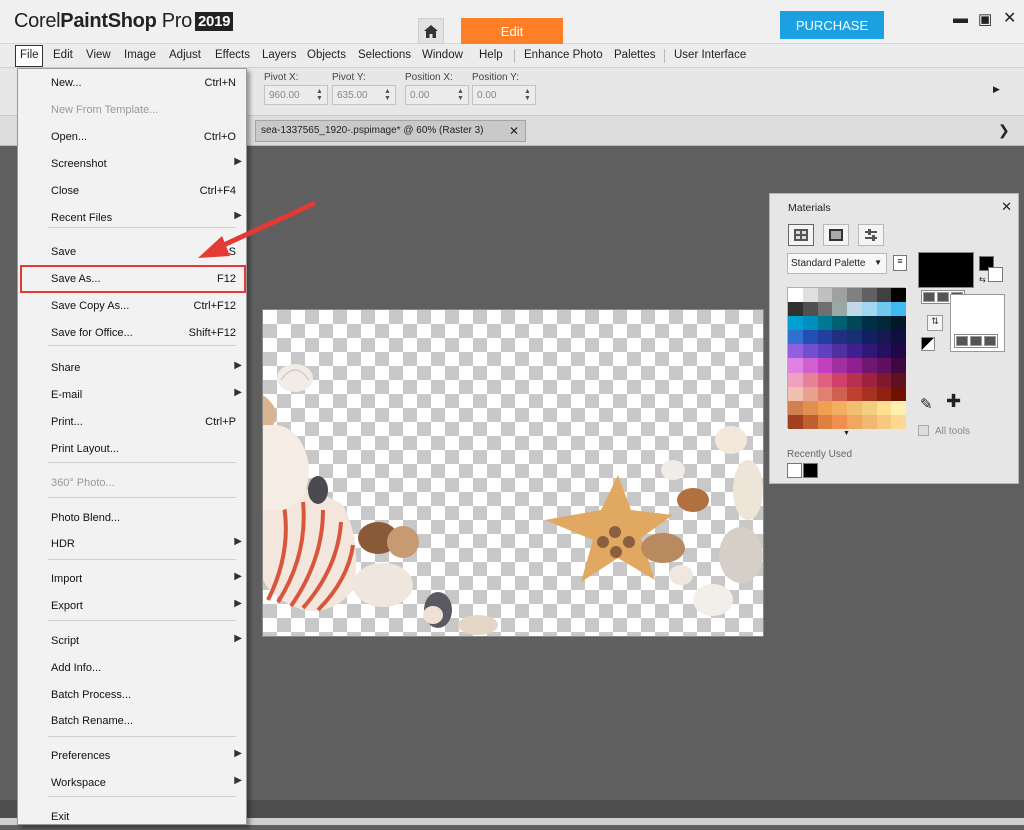  I want to click on home-button, so click(431, 31).